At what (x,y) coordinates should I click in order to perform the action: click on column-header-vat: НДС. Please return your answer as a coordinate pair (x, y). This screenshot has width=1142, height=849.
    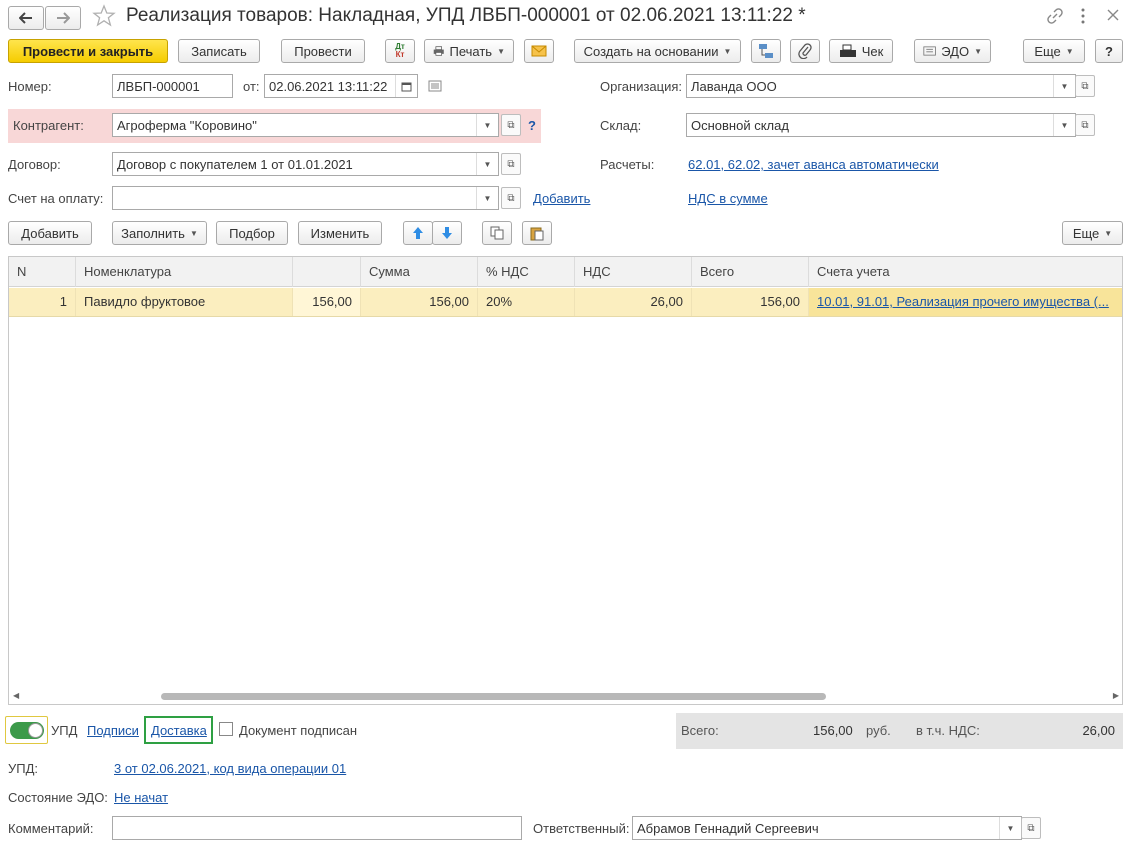
    Looking at the image, I should click on (633, 272).